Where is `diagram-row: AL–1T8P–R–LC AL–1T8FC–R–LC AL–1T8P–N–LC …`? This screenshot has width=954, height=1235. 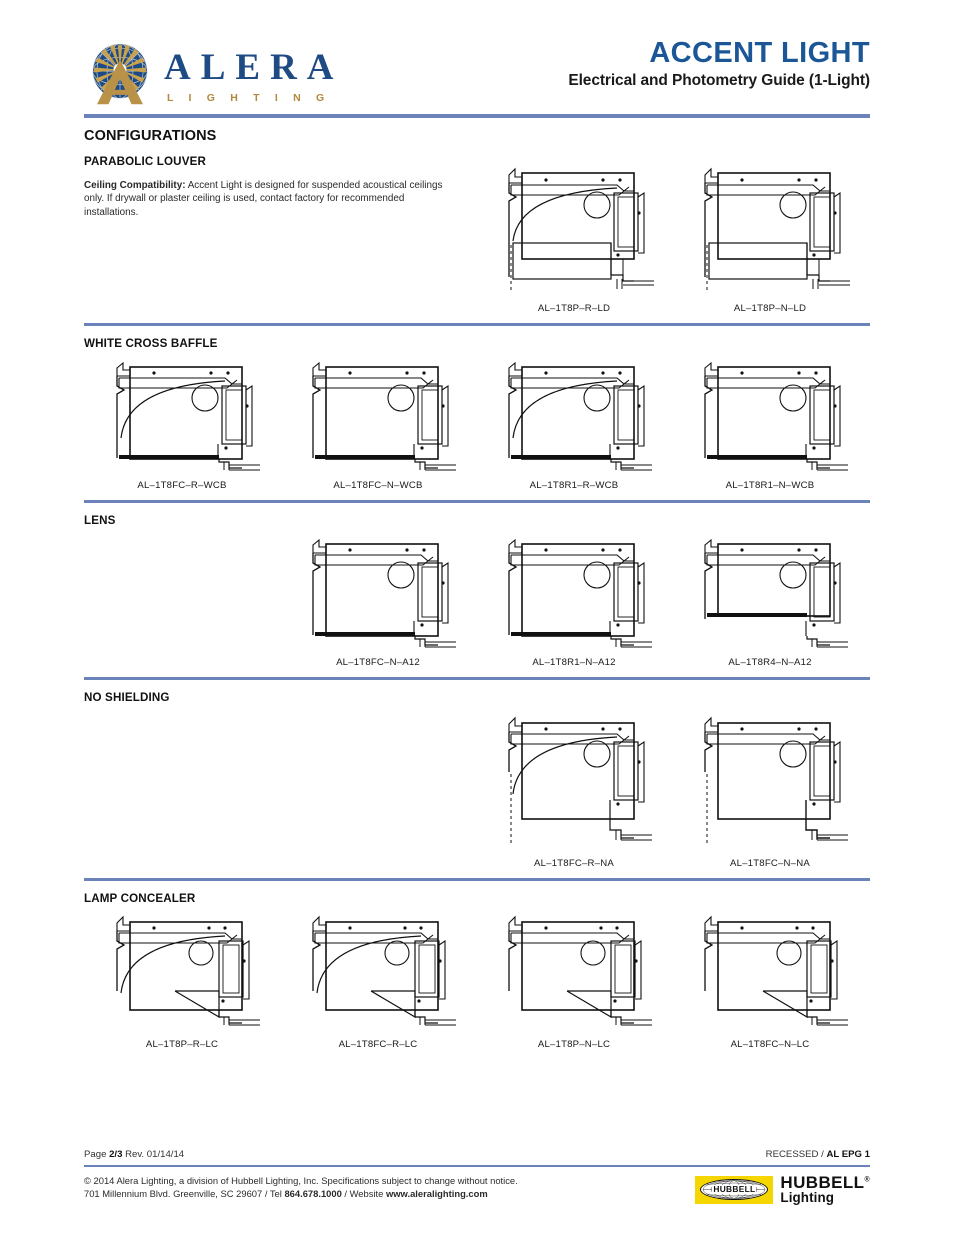 diagram-row: AL–1T8P–R–LC AL–1T8FC–R–LC AL–1T8P–N–LC … is located at coordinates (477, 981).